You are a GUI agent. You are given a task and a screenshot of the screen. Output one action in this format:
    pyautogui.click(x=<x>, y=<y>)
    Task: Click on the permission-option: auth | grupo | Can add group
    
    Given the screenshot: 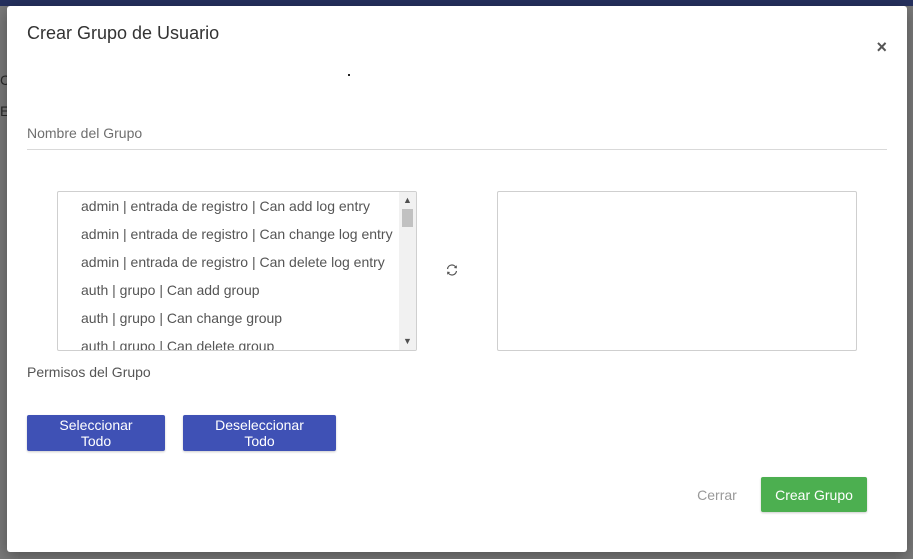 What is the action you would take?
    pyautogui.click(x=228, y=290)
    